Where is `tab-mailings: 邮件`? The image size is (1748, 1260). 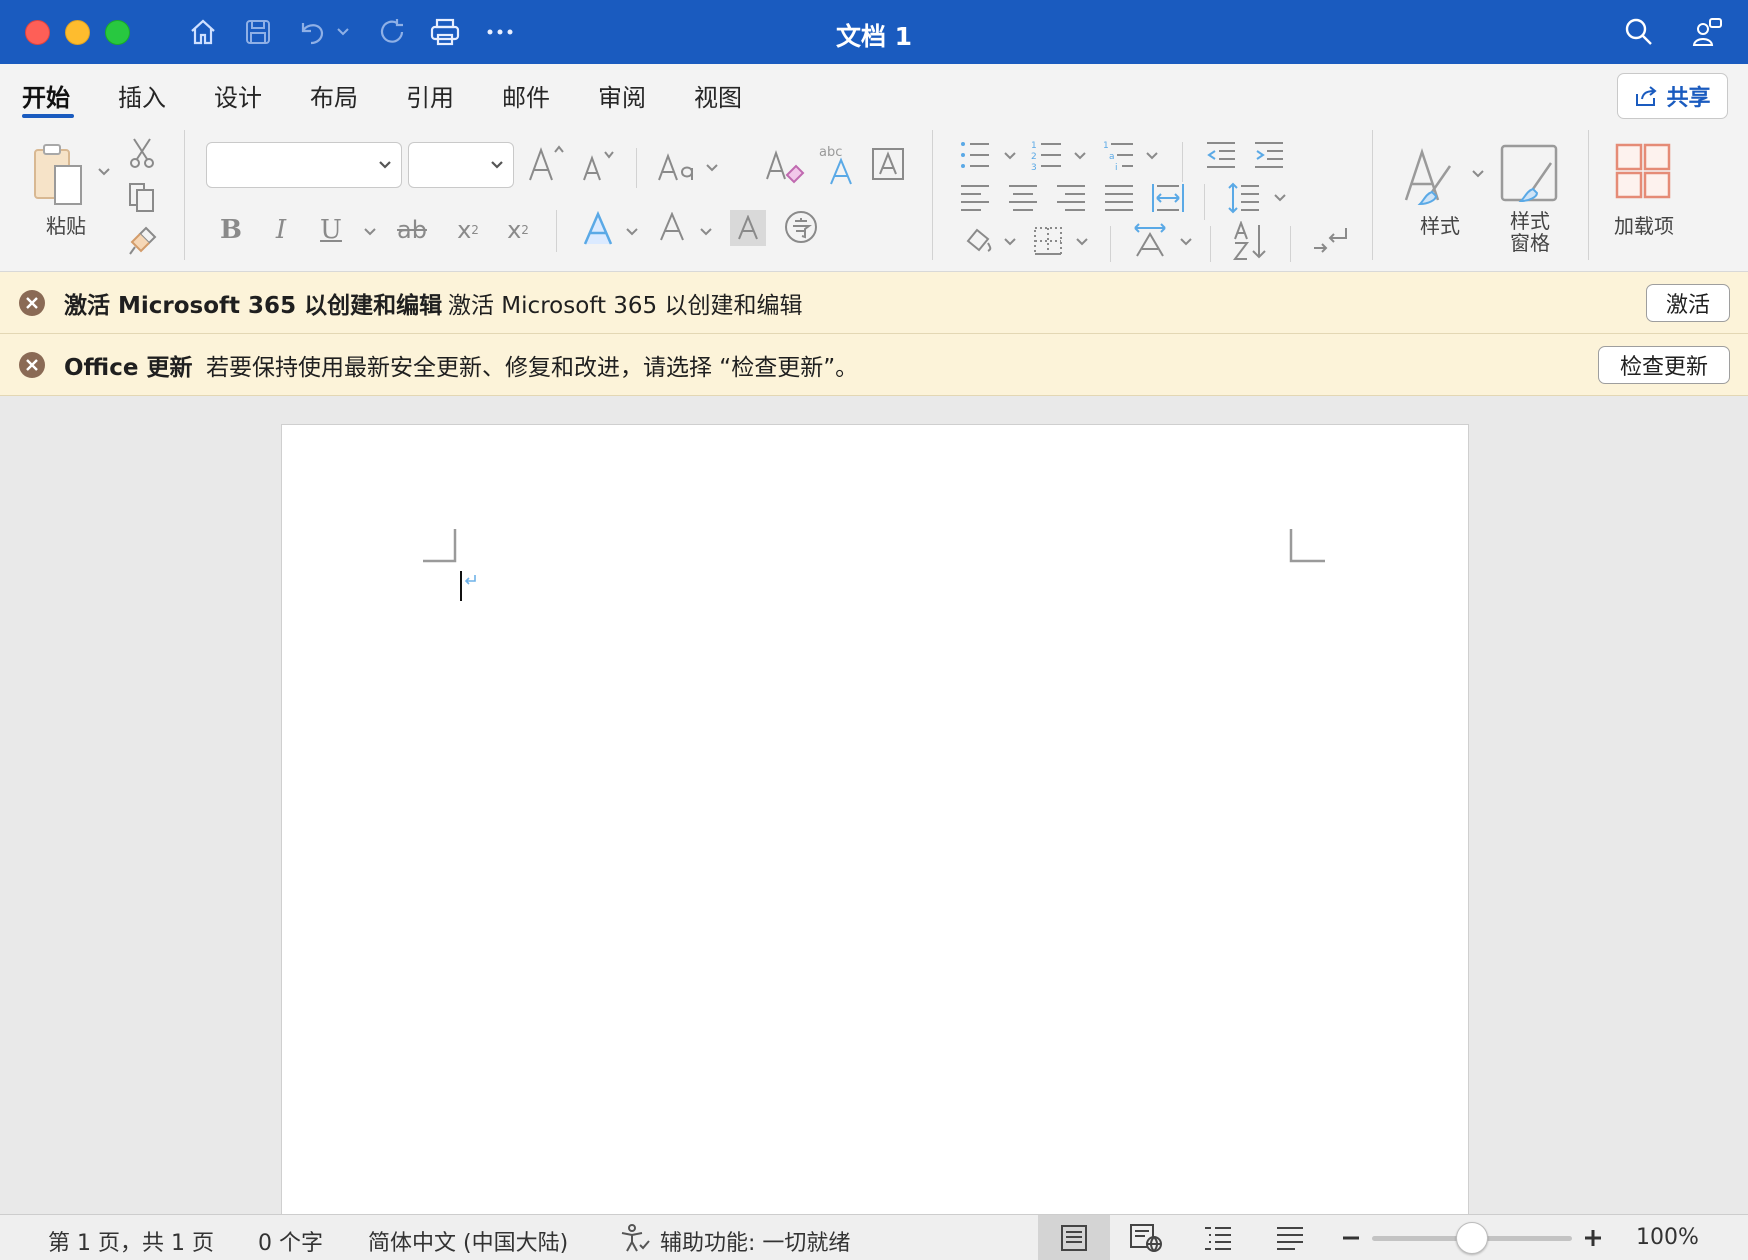
tab-mailings: 邮件 is located at coordinates (526, 95).